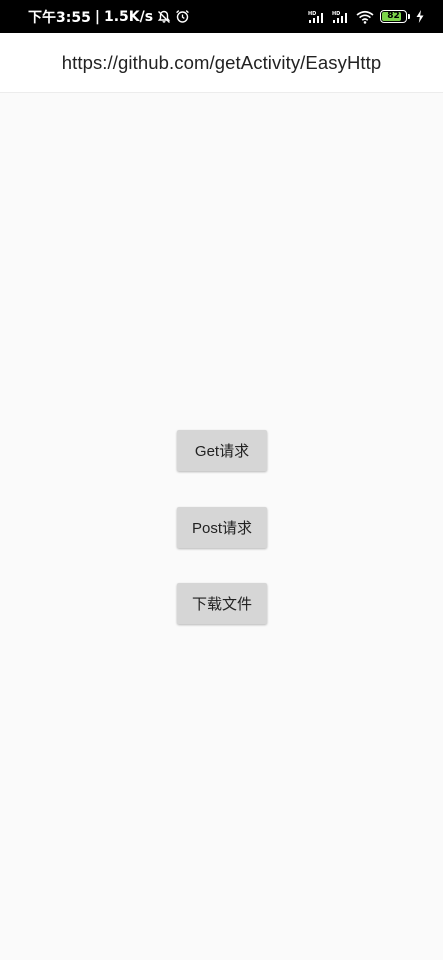 This screenshot has height=960, width=443. Describe the element at coordinates (420, 16) in the screenshot. I see `charging-icon` at that location.